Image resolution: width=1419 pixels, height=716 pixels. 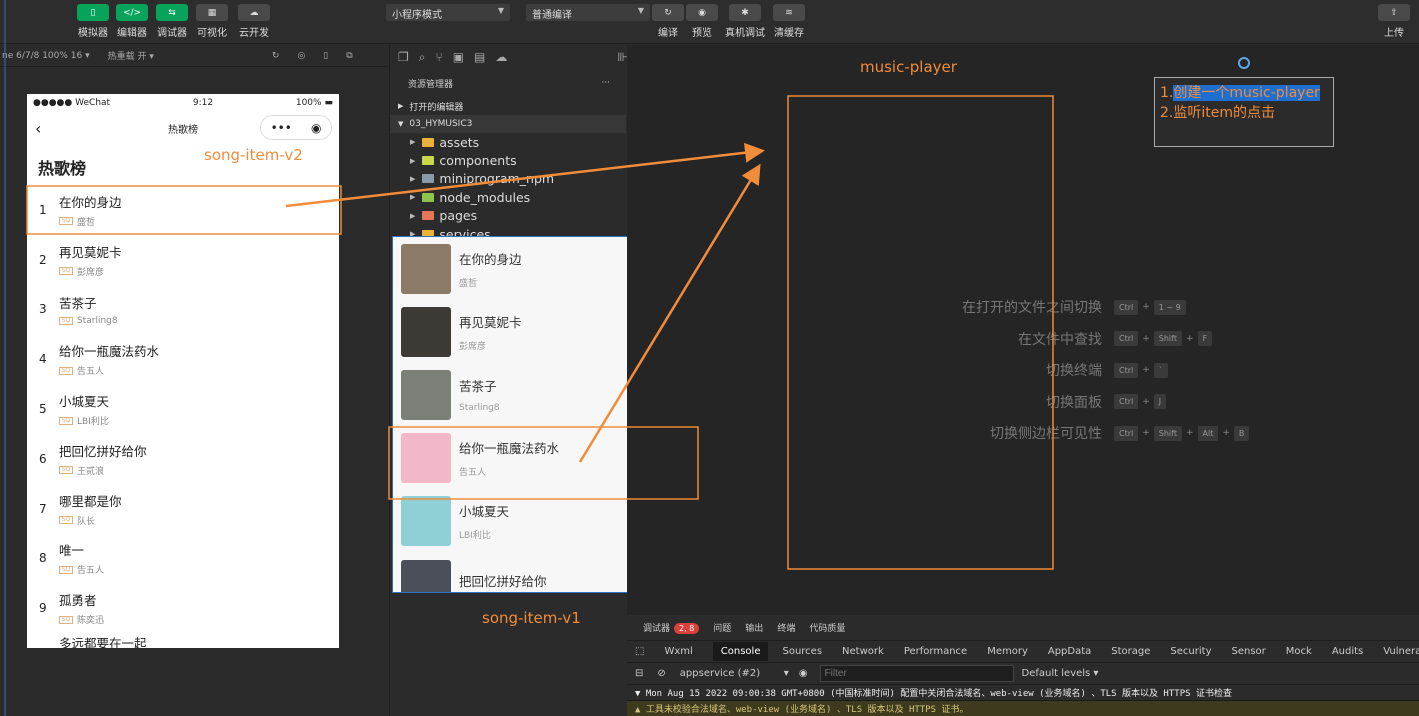 What do you see at coordinates (1394, 21) in the screenshot?
I see `upload-button: ⇪ 上传` at bounding box center [1394, 21].